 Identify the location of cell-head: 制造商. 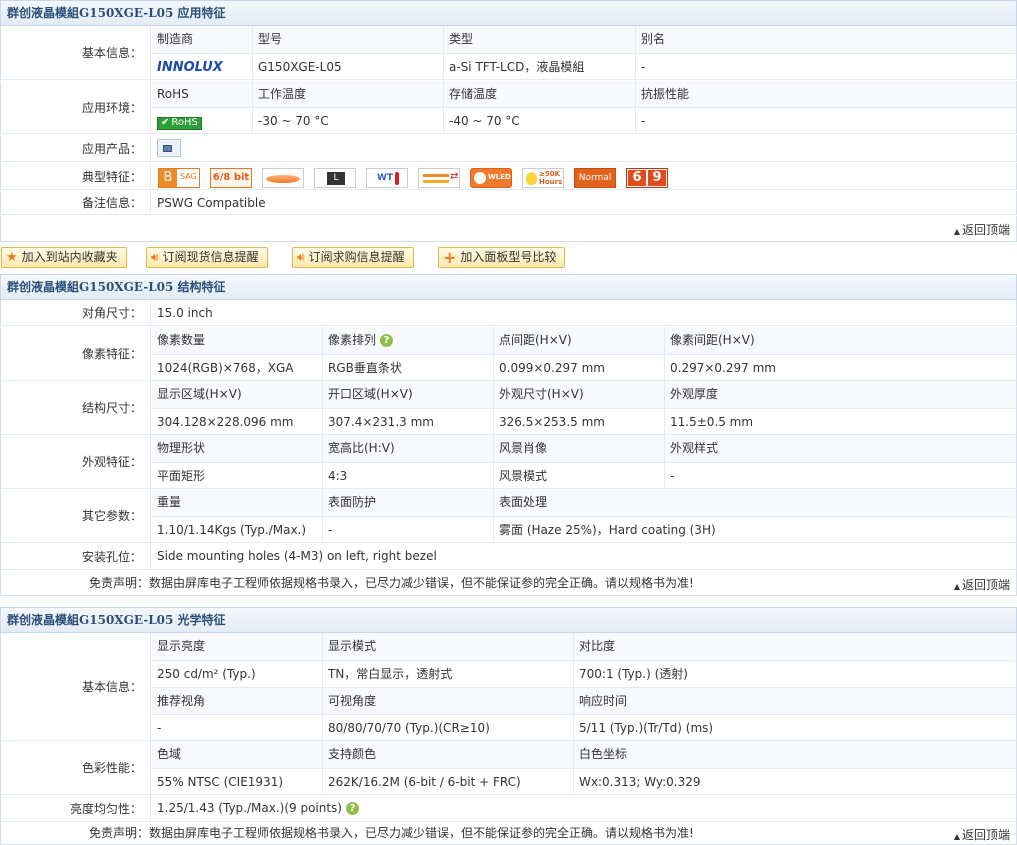
(202, 39).